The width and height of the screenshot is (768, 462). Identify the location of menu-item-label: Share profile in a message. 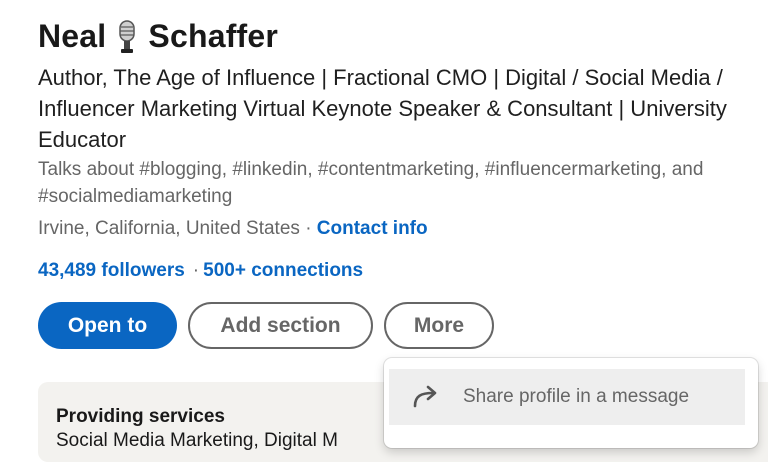
(576, 396).